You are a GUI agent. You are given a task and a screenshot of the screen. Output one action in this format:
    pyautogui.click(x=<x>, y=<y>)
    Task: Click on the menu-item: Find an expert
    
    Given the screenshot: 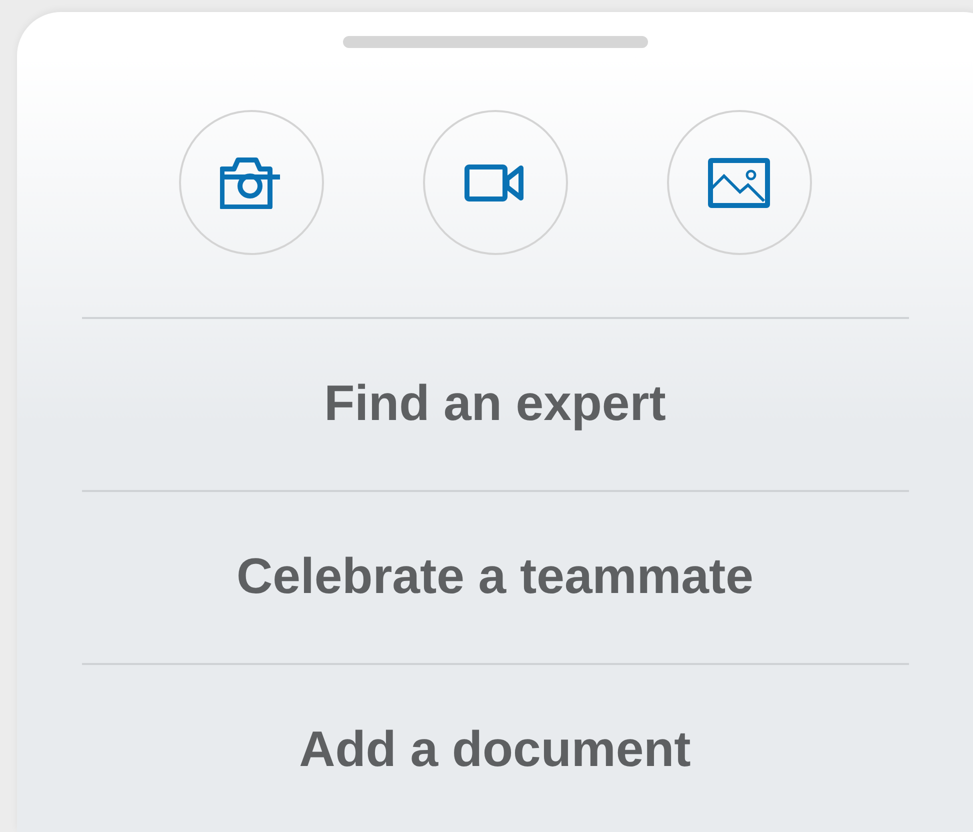 What is the action you would take?
    pyautogui.click(x=495, y=403)
    